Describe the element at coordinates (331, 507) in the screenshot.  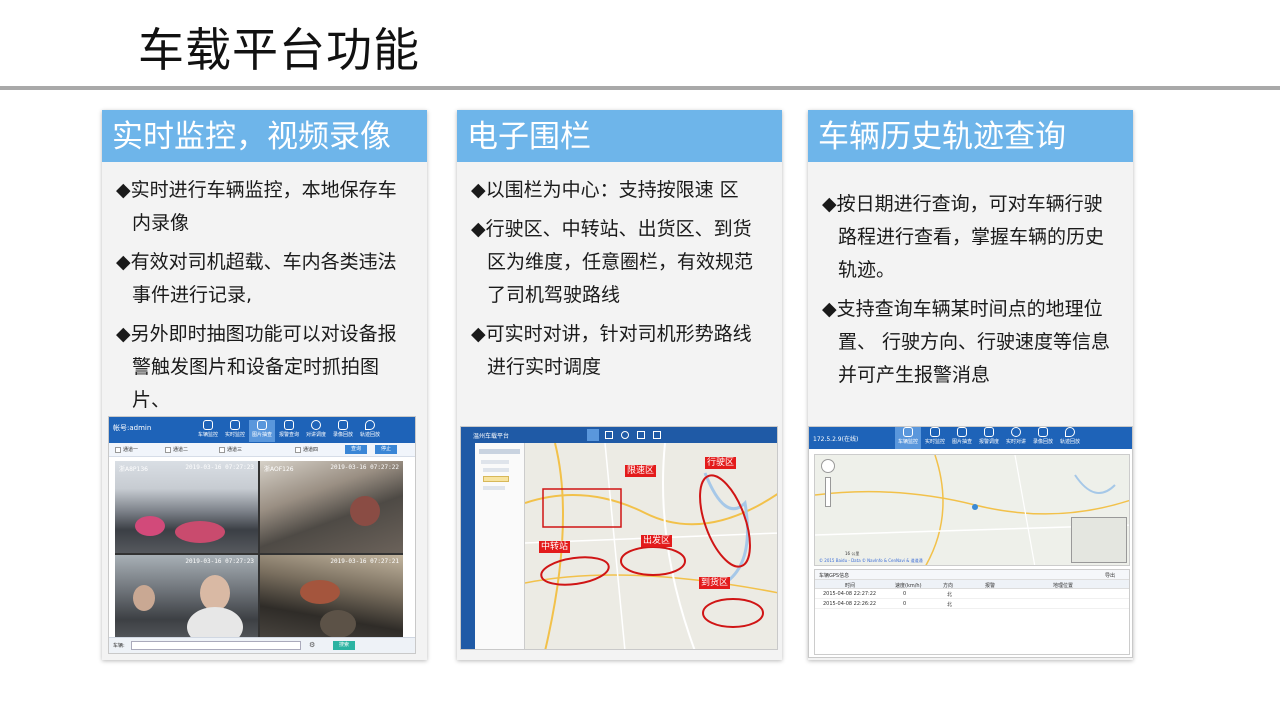
I see `camera-feed: 浙AOF126 2019-03-16 07:27:22` at that location.